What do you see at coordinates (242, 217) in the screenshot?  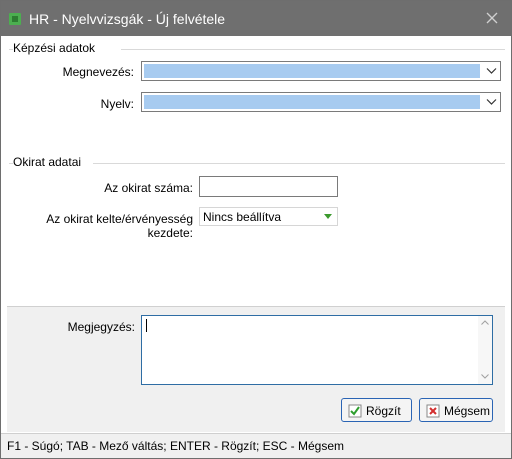 I see `certificate-date-value: Nincs beállítva` at bounding box center [242, 217].